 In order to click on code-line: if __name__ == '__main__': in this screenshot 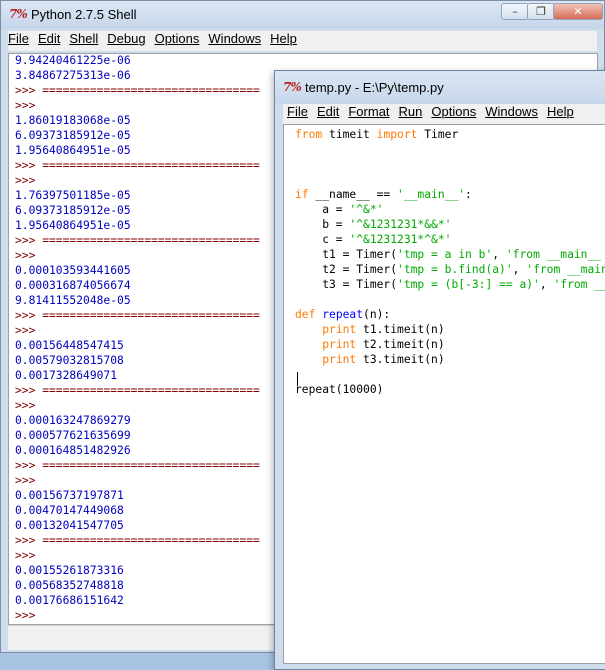, I will do `click(450, 194)`.